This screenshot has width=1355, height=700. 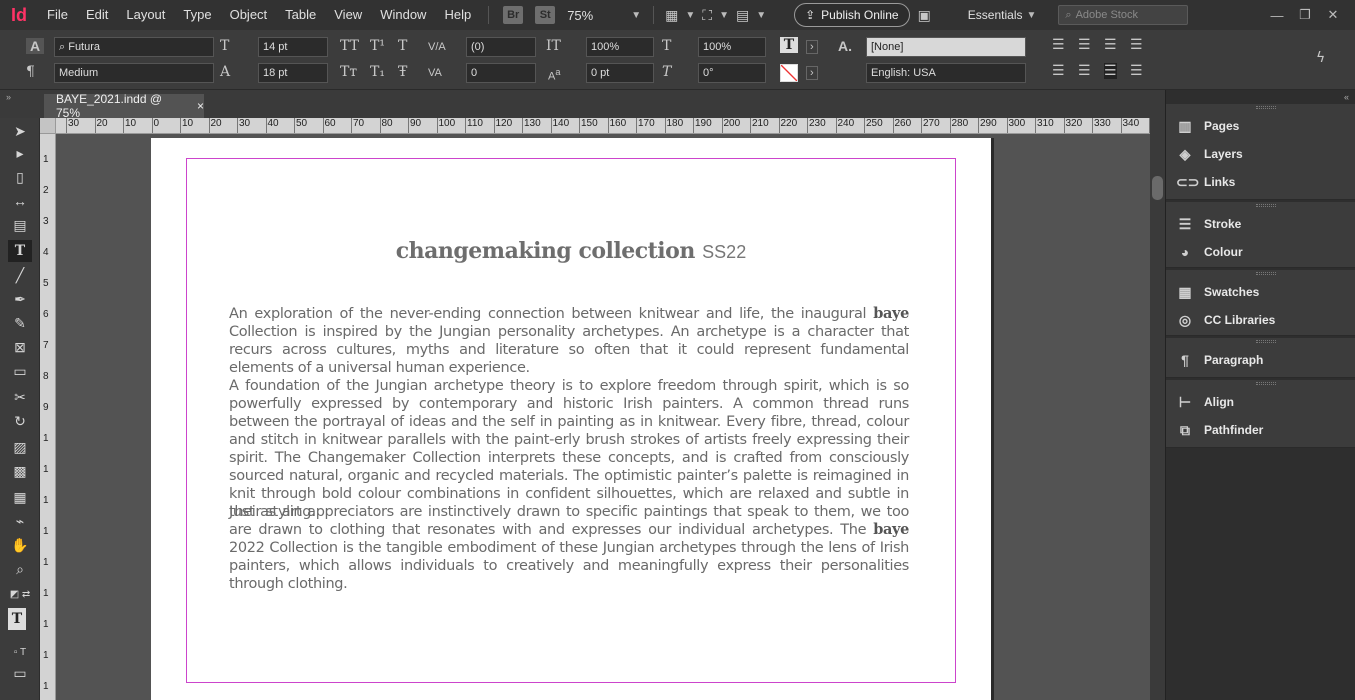 I want to click on panel-swatches: ▦ Swatches, so click(x=1217, y=292).